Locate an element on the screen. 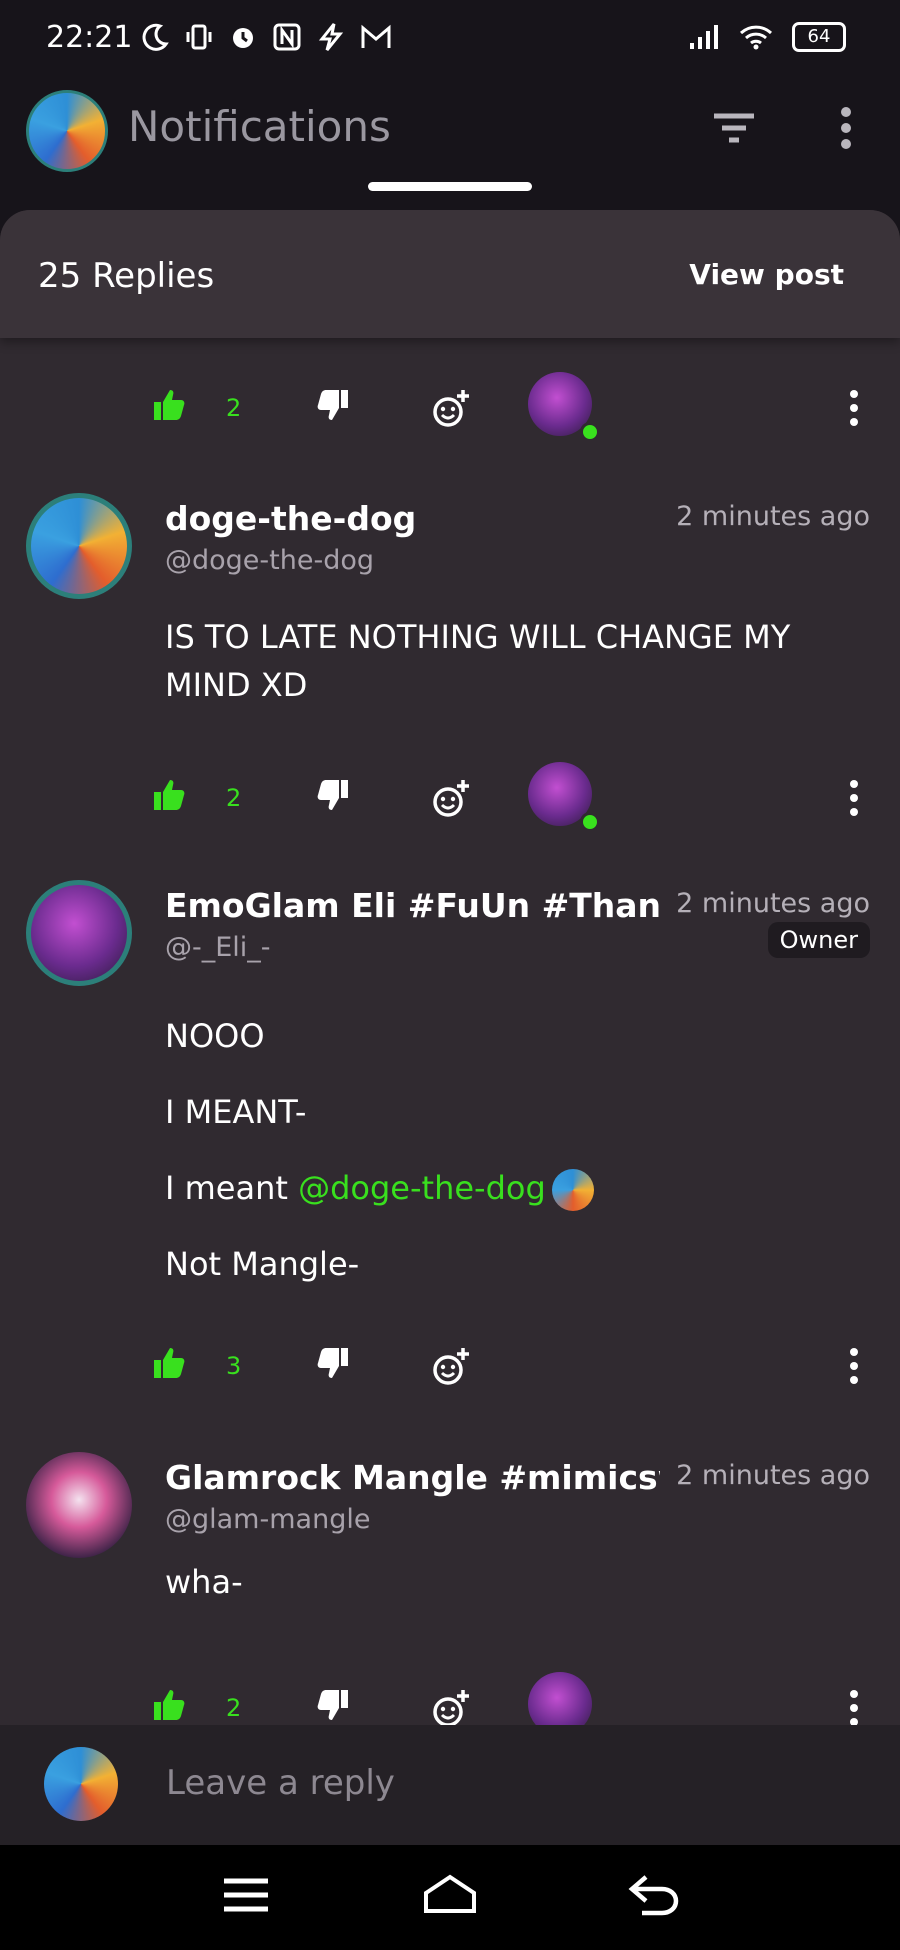 The image size is (900, 1950). battery-icon: 64 is located at coordinates (819, 37).